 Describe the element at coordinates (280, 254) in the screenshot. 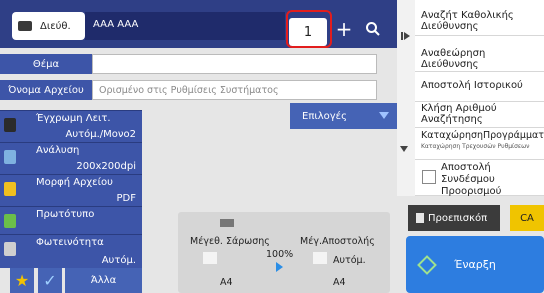

I see `ratio-value: 100%` at that location.